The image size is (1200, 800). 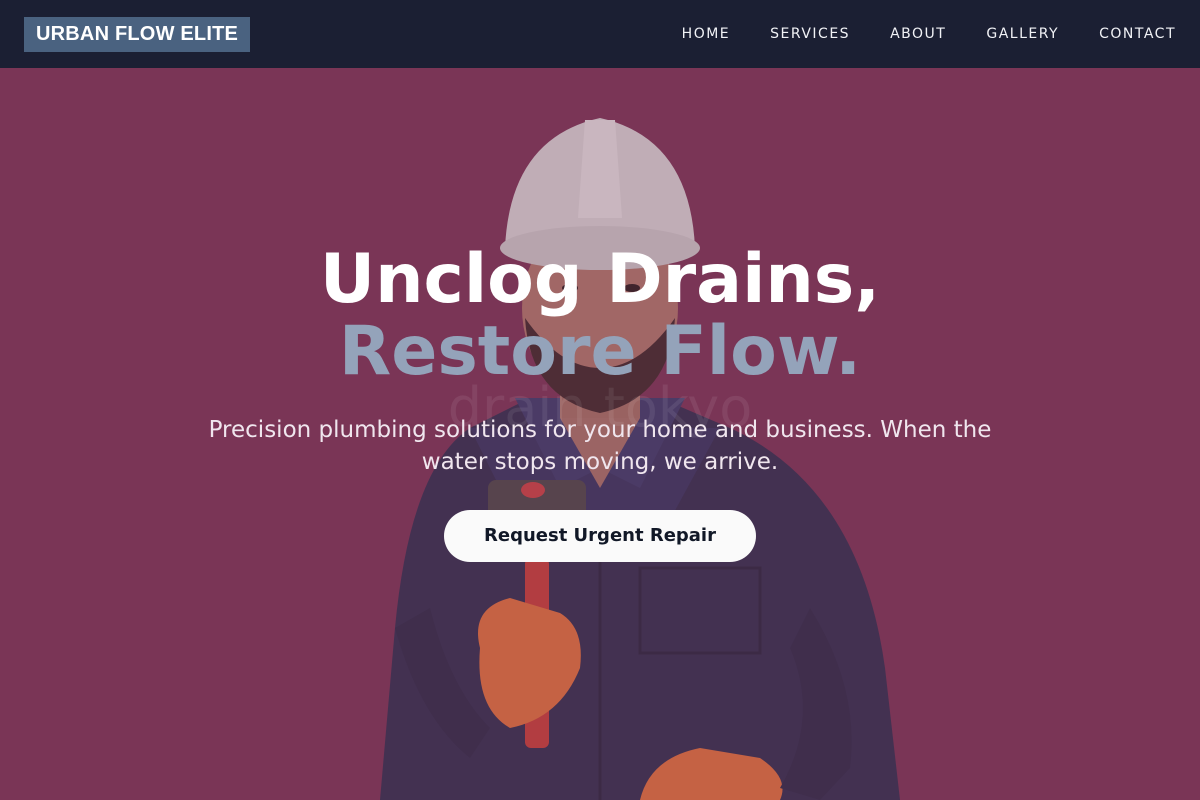 What do you see at coordinates (600, 536) in the screenshot?
I see `request-repair-button: Request Urgent Repair` at bounding box center [600, 536].